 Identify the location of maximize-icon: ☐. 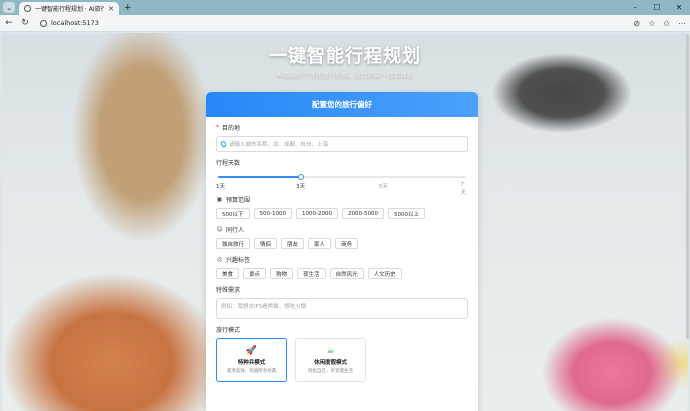
(657, 7).